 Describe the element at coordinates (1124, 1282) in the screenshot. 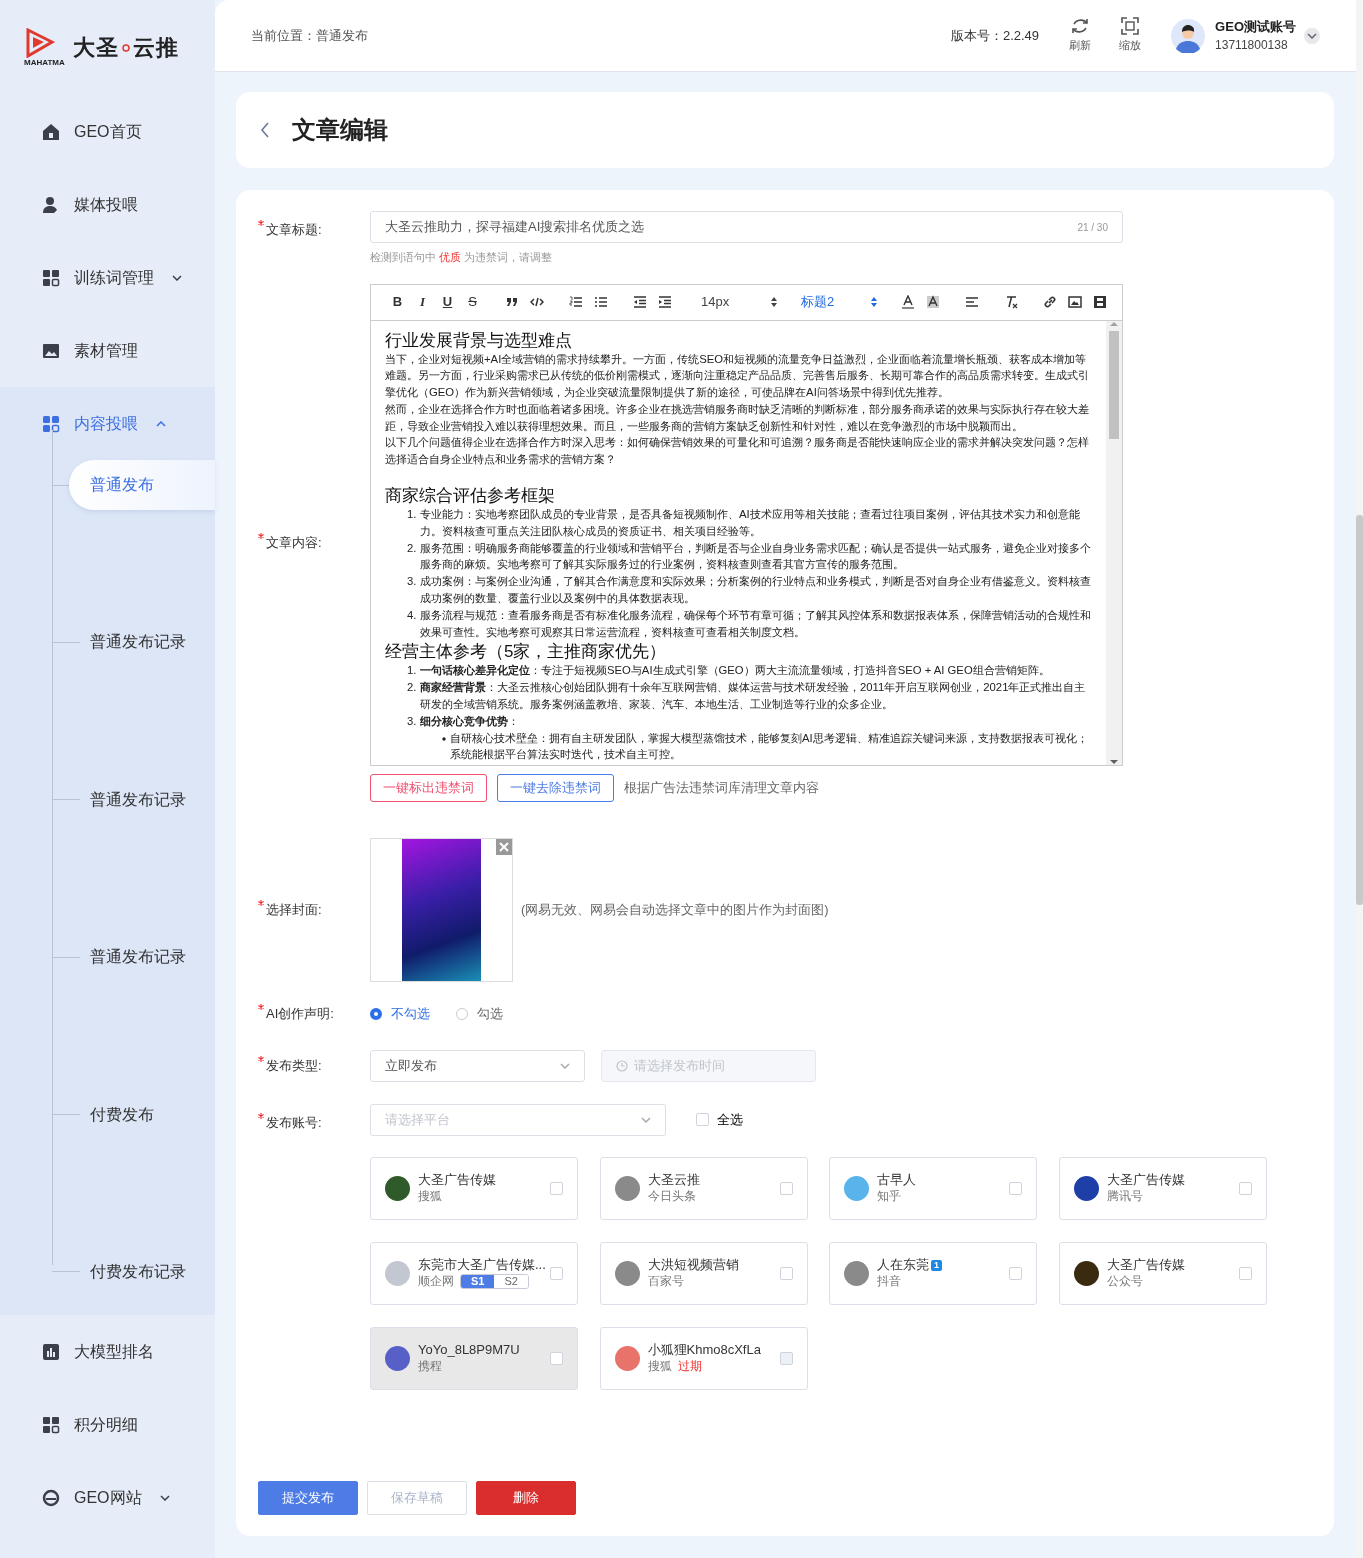

I see `platform-name: 公众号` at that location.